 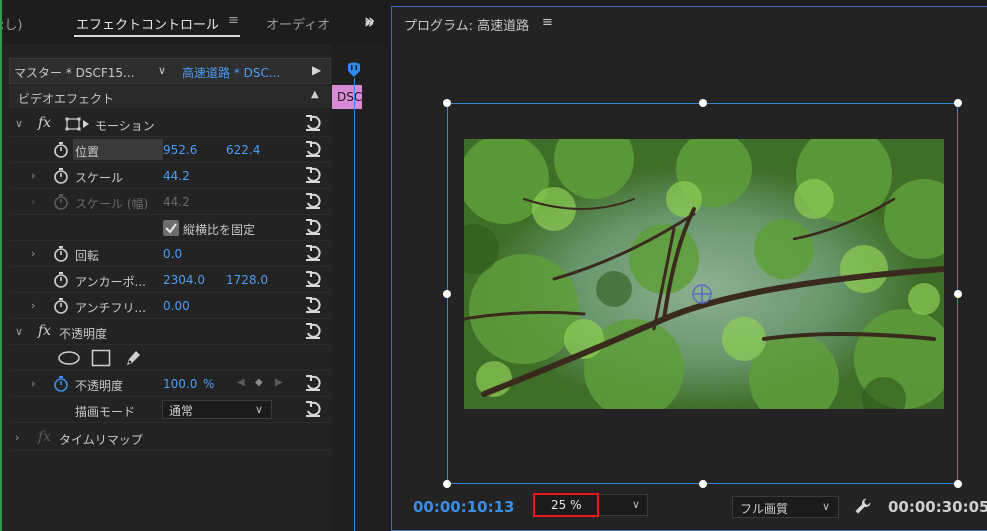 I want to click on tab-effect-controls: エフェクトコントロール, so click(x=147, y=23).